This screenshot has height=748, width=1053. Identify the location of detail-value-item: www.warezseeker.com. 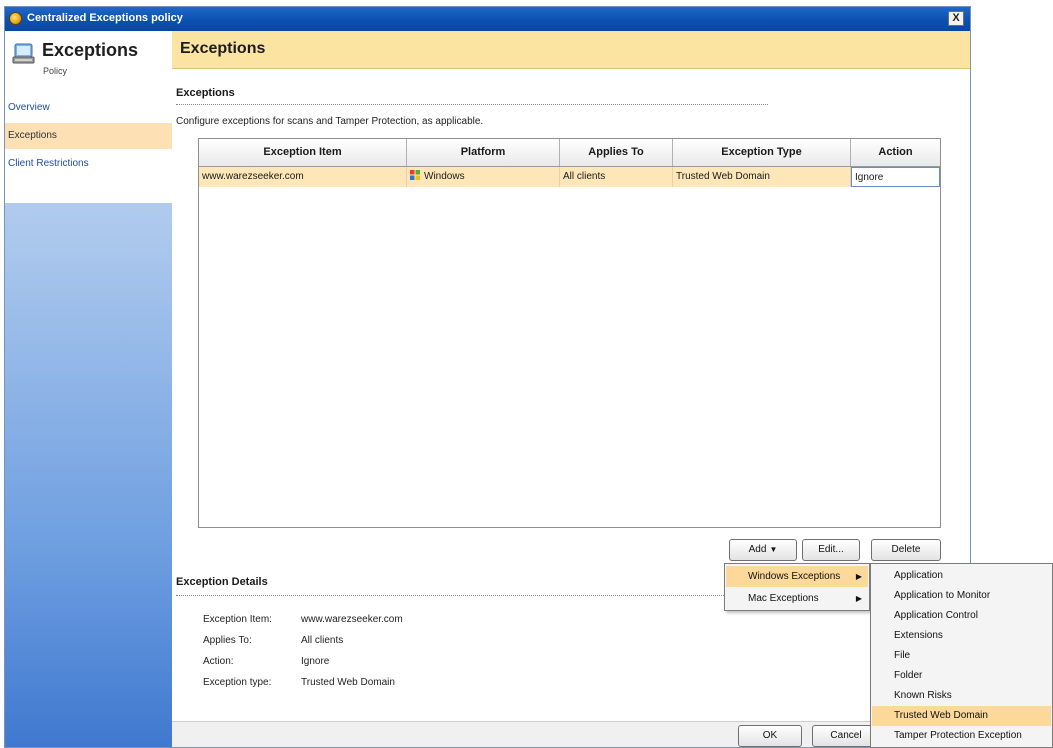
(352, 619).